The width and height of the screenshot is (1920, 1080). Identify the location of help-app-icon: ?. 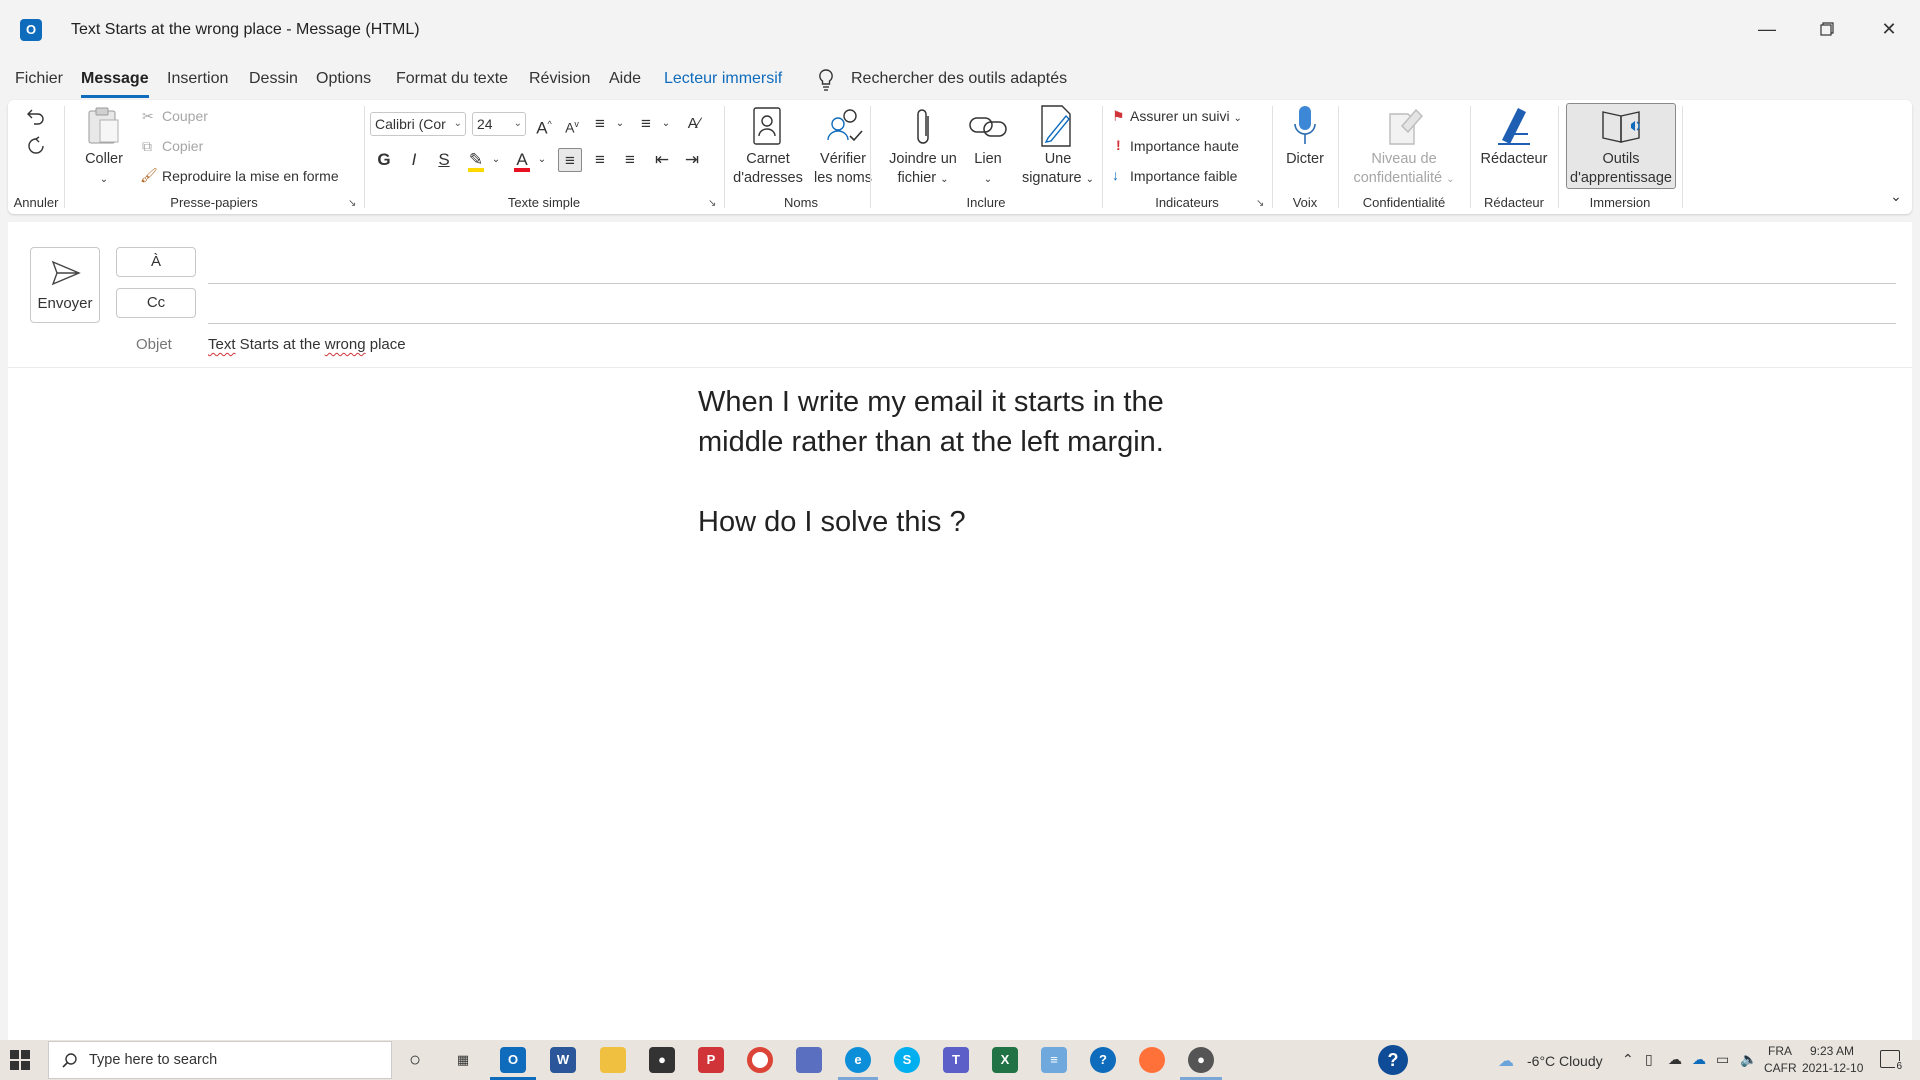
(1103, 1060).